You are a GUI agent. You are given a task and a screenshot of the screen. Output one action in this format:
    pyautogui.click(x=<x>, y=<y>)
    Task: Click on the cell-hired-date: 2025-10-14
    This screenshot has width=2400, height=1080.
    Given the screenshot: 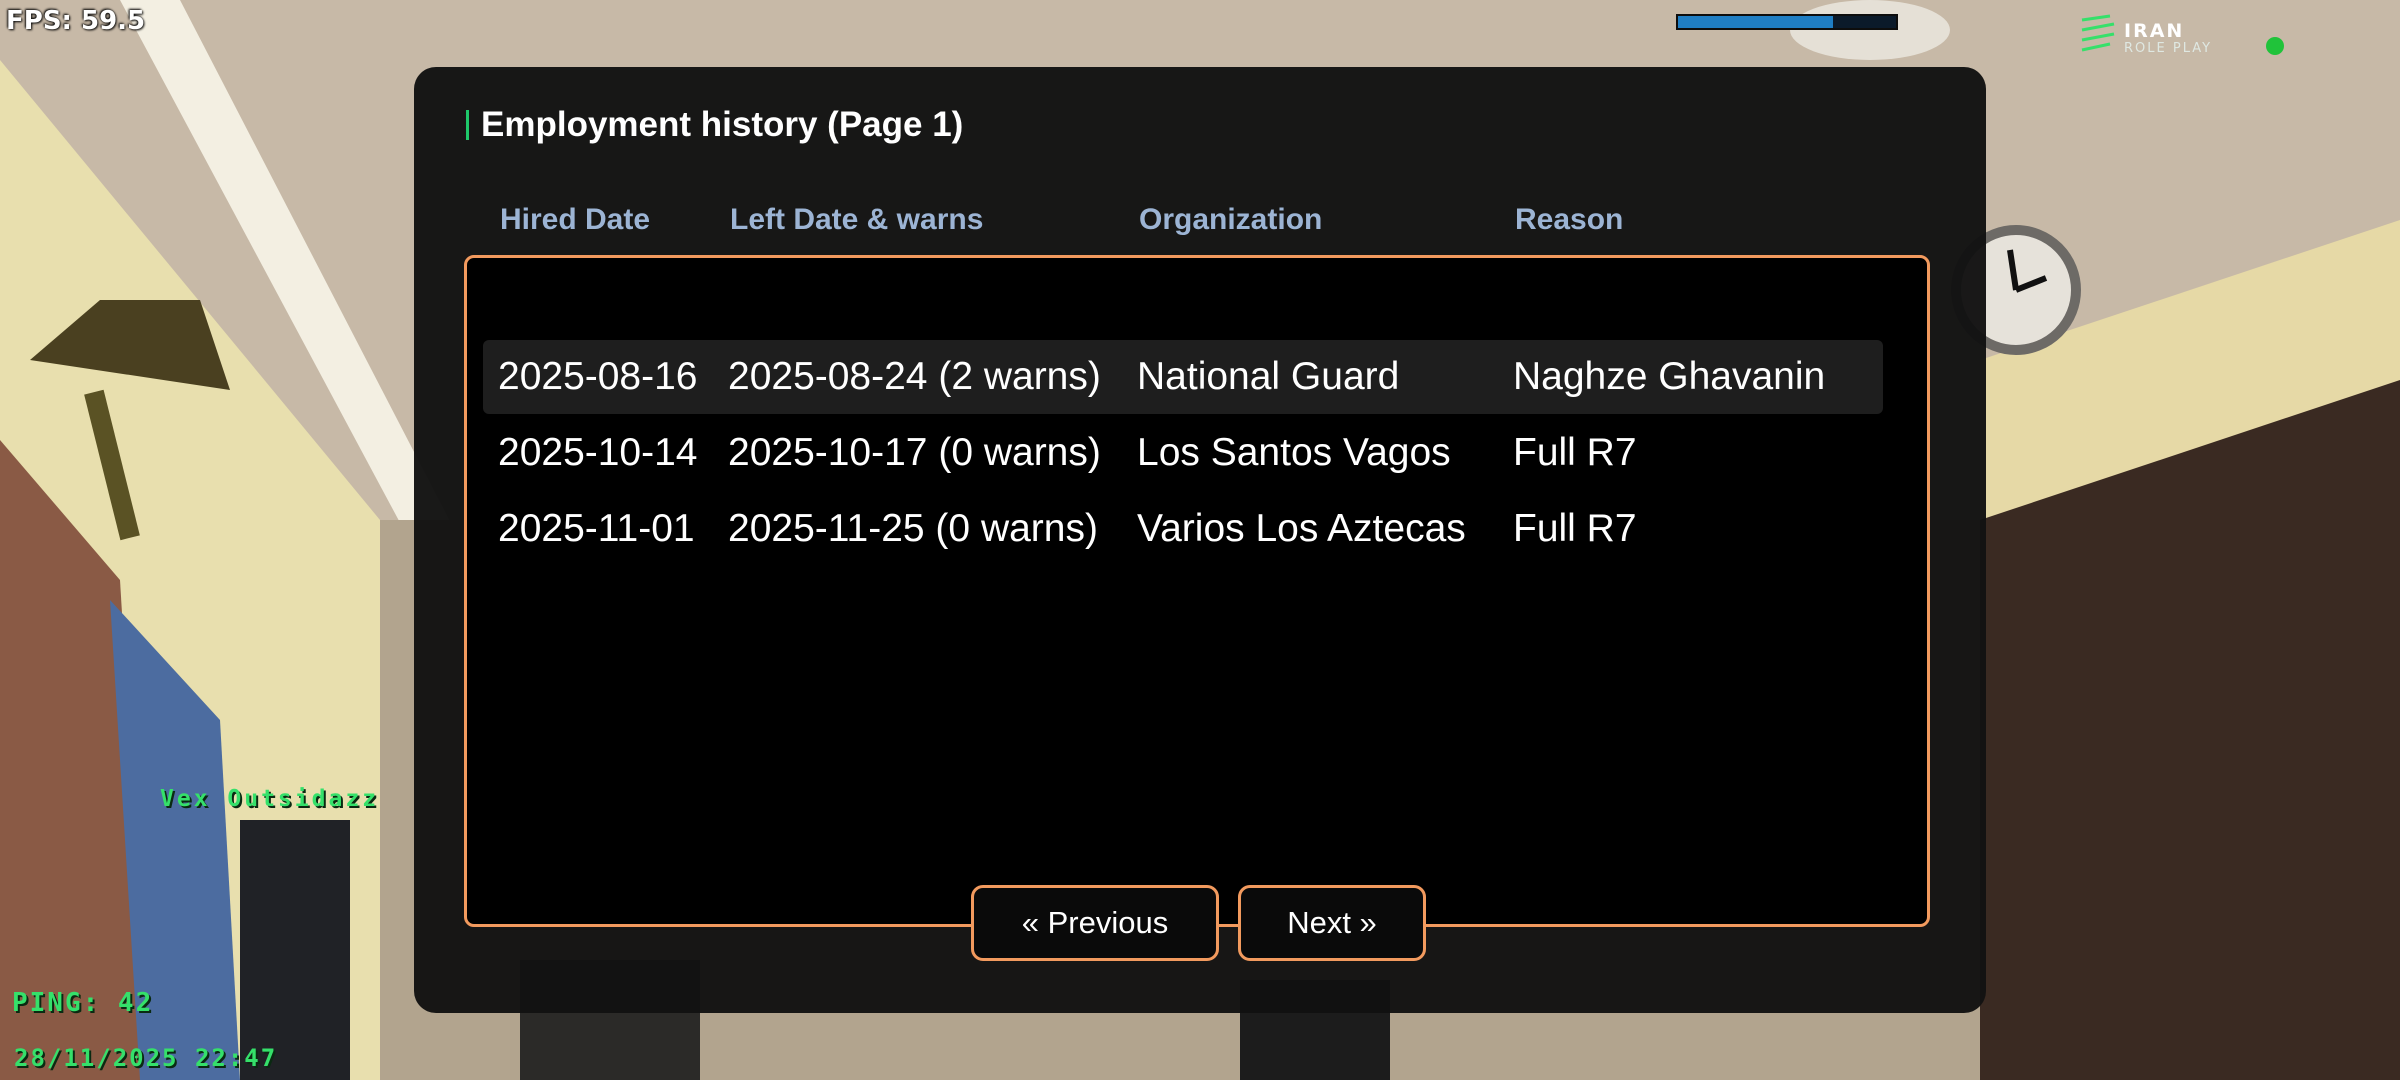 What is the action you would take?
    pyautogui.click(x=598, y=452)
    